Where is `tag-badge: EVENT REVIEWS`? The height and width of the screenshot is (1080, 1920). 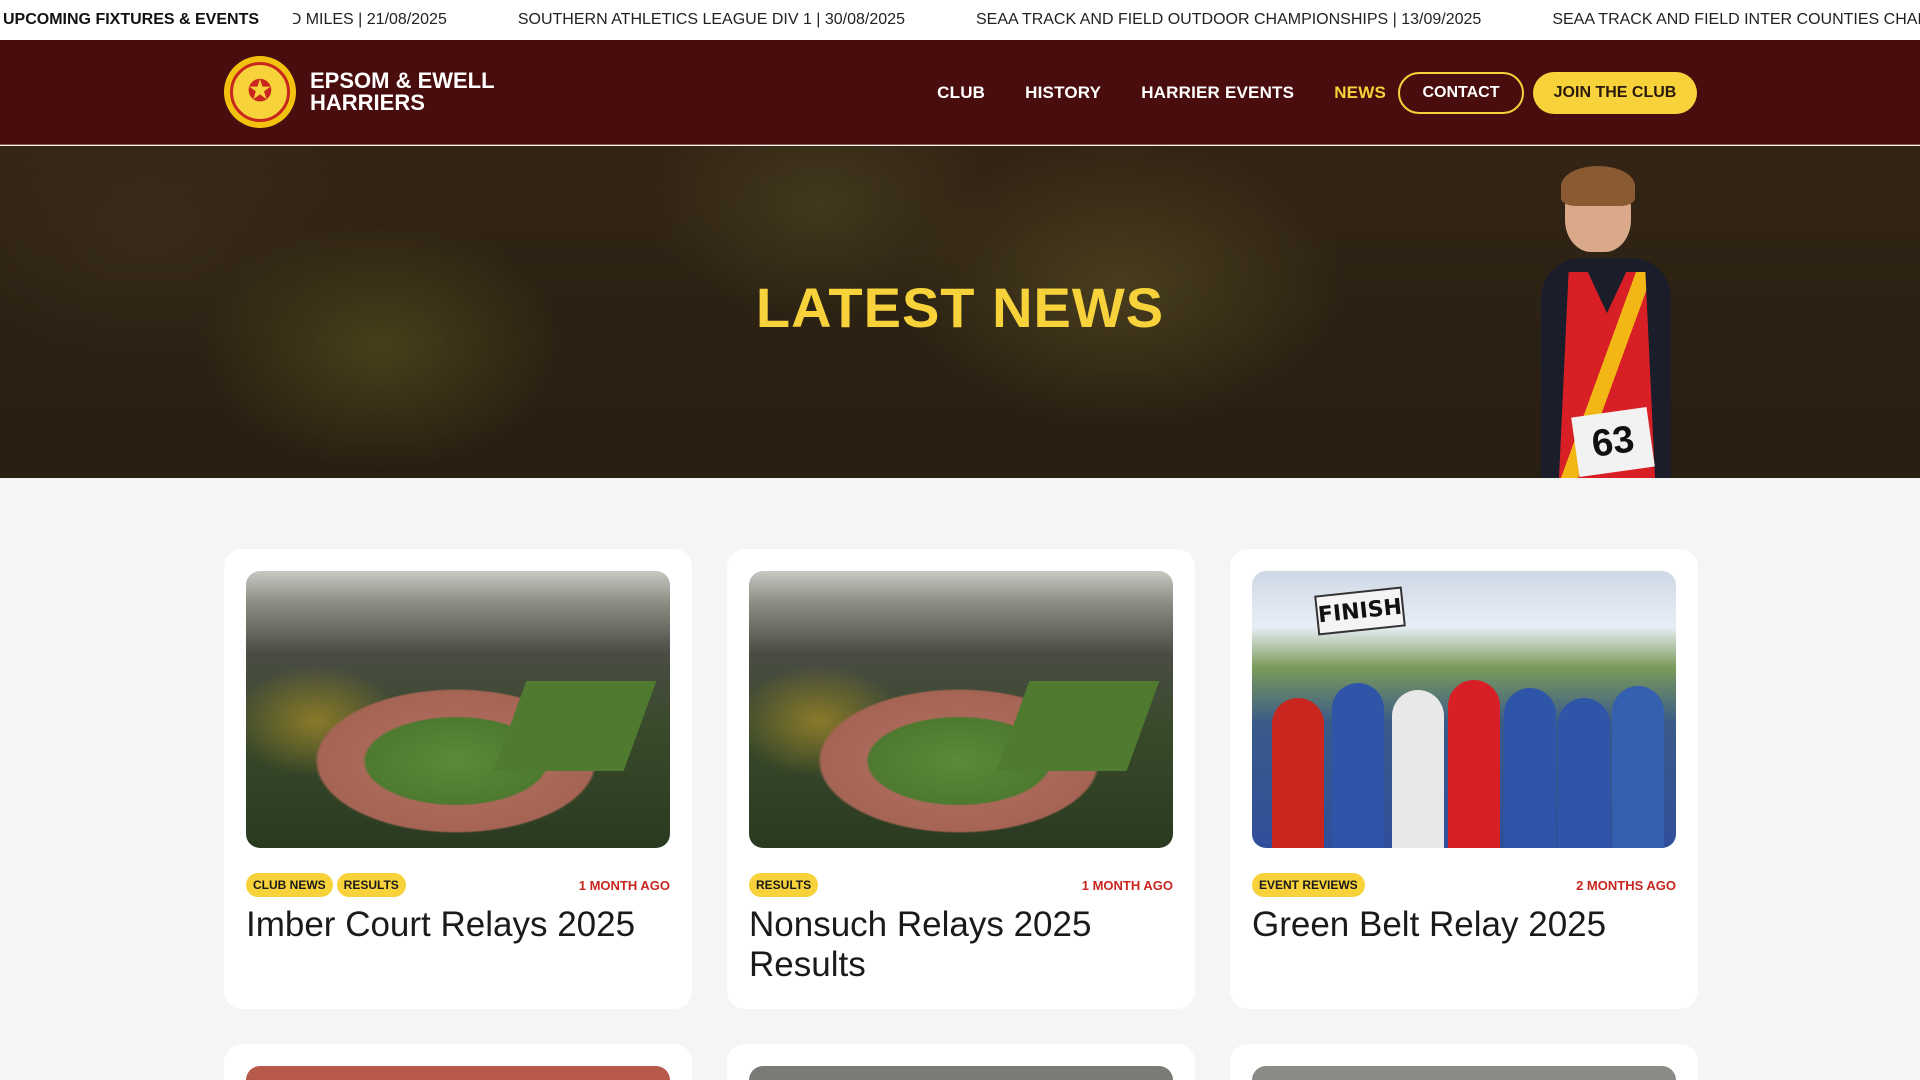
tag-badge: EVENT REVIEWS is located at coordinates (1308, 885).